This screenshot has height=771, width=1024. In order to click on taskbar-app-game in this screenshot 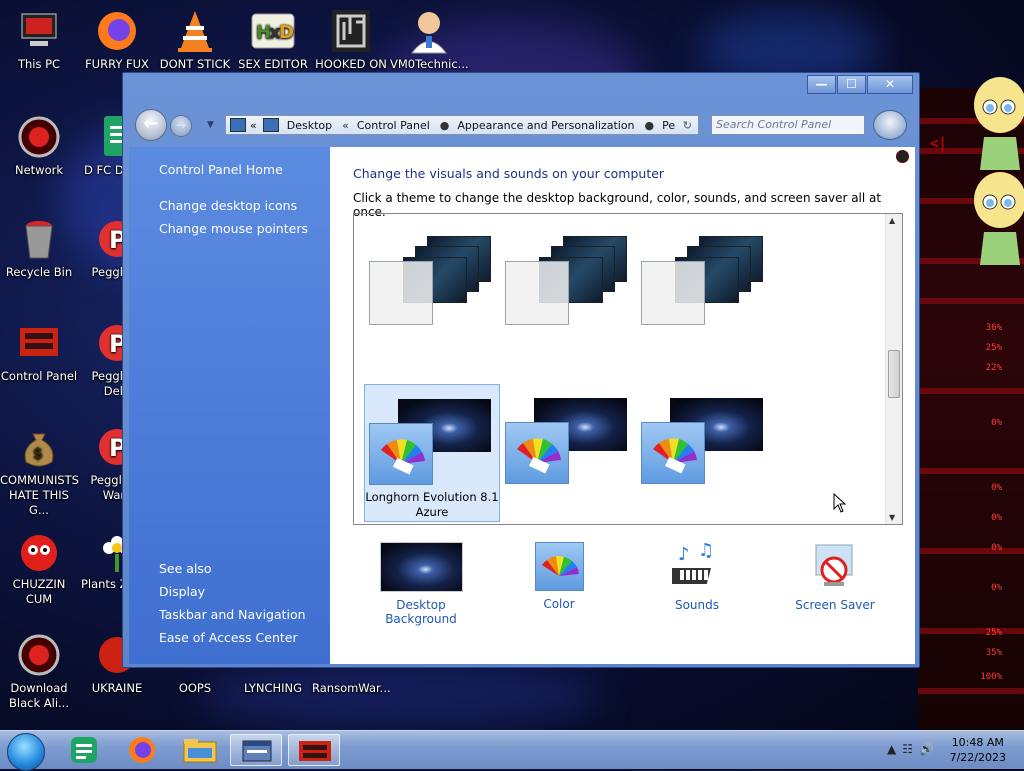, I will do `click(314, 750)`.